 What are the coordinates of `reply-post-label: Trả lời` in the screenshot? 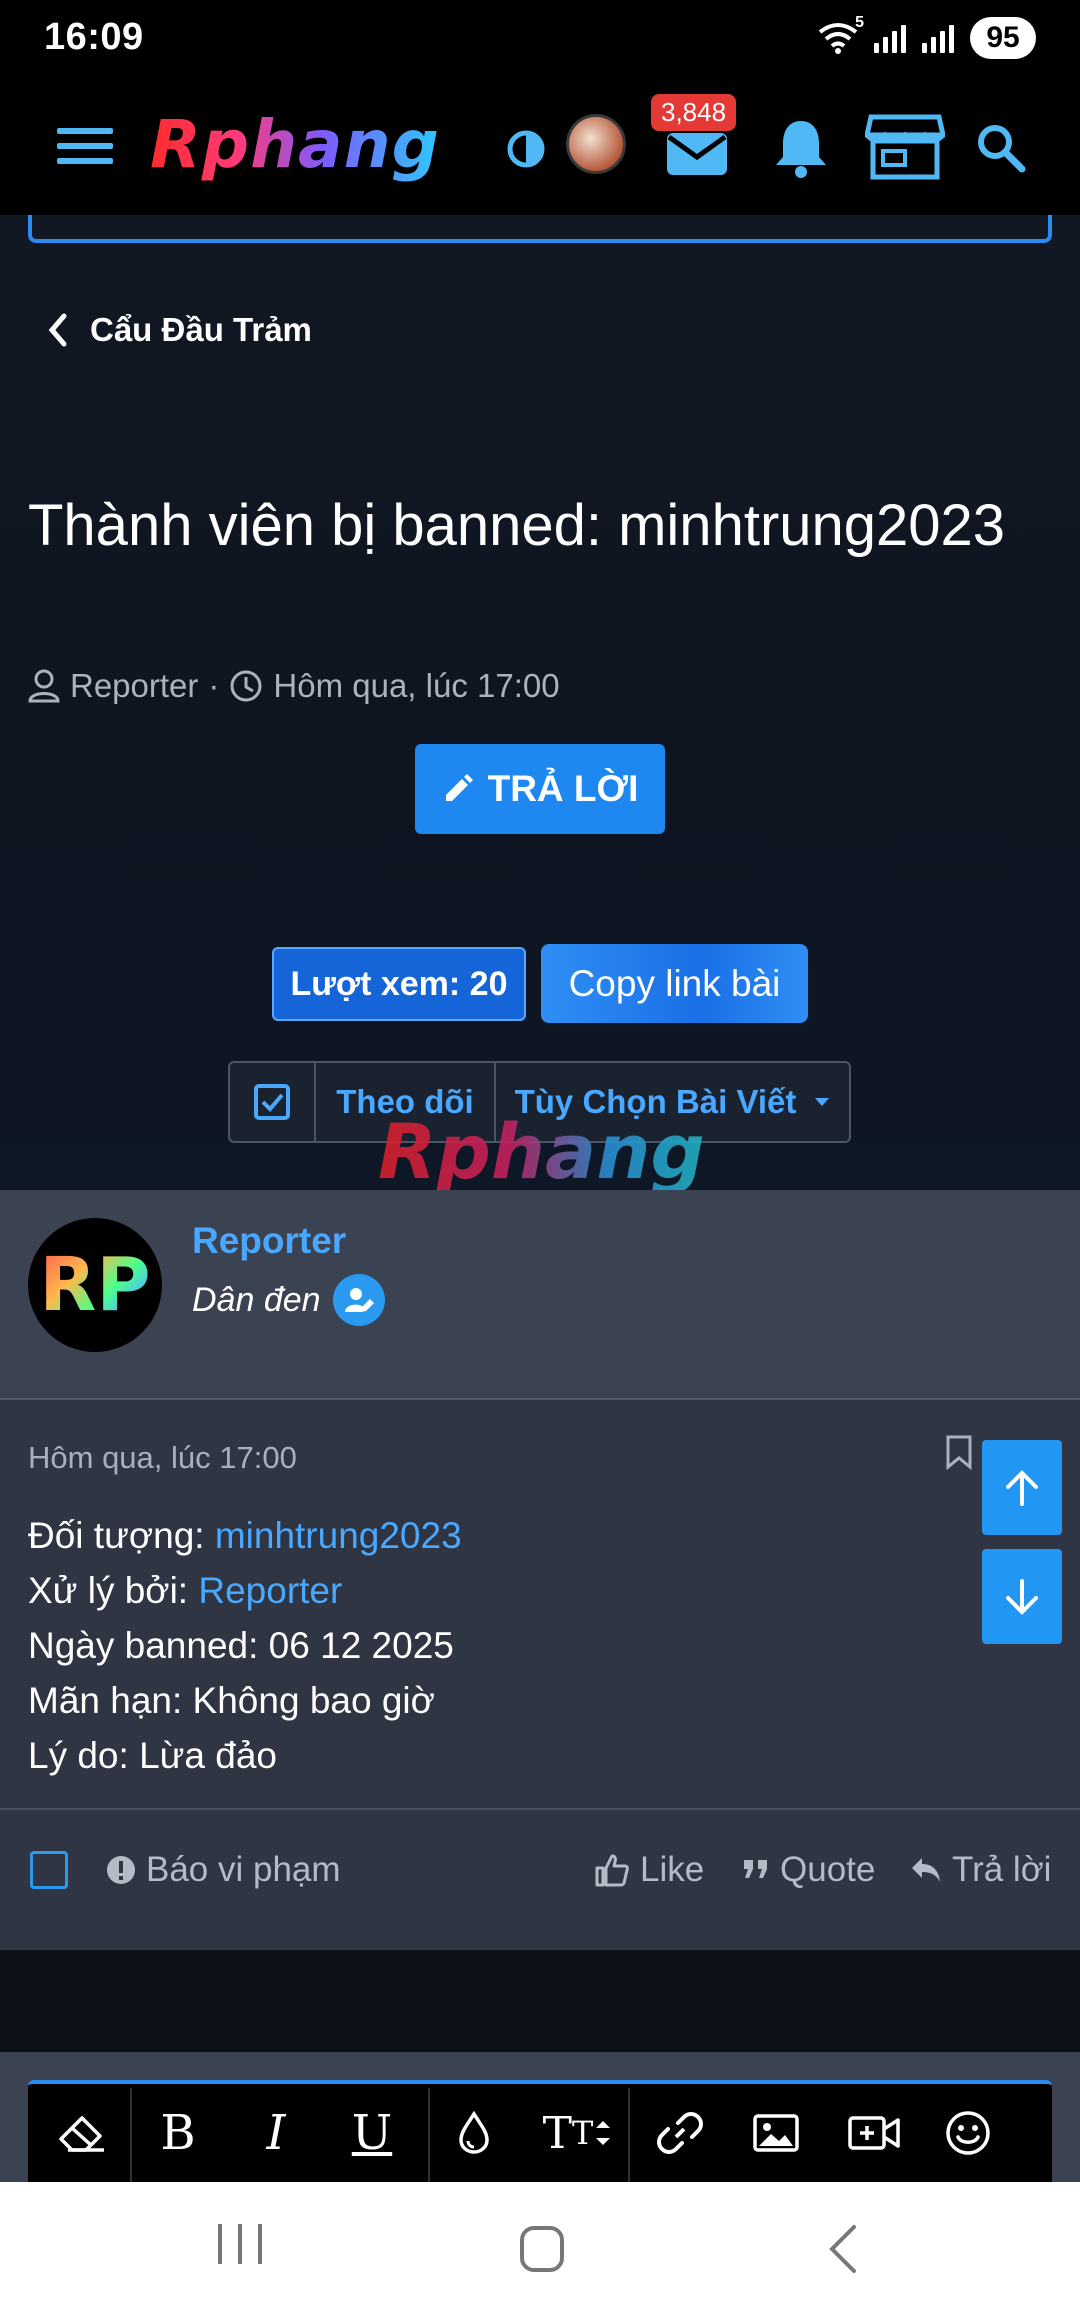 It's located at (1002, 1869).